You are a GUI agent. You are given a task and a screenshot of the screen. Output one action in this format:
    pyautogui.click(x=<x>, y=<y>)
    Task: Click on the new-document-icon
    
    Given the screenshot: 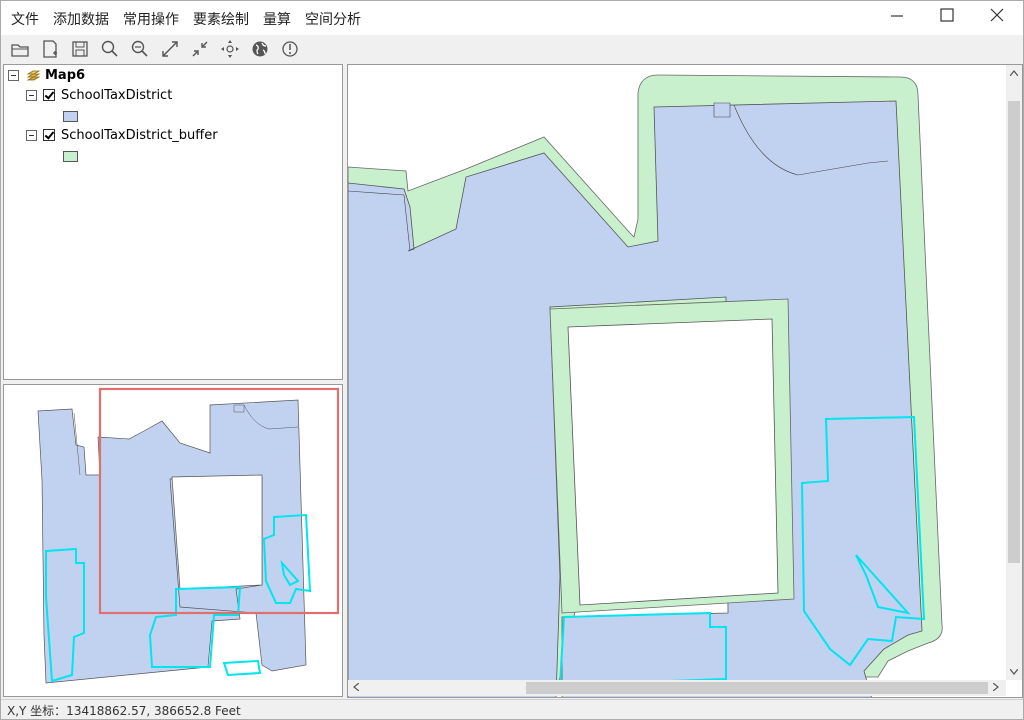 What is the action you would take?
    pyautogui.click(x=50, y=49)
    